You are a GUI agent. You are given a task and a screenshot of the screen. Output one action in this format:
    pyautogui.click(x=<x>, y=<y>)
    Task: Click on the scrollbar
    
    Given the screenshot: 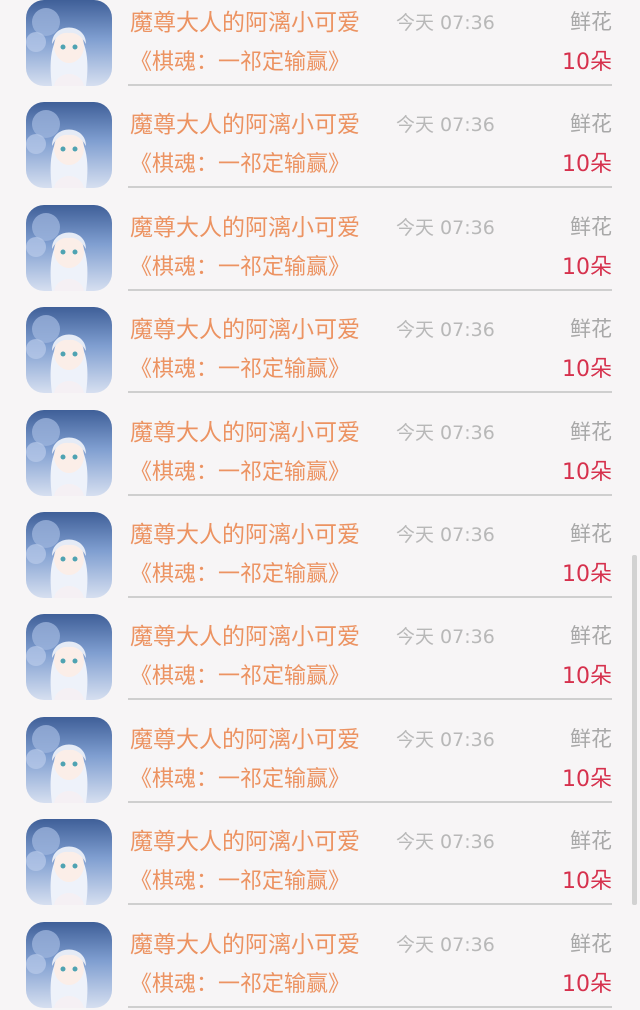 What is the action you would take?
    pyautogui.click(x=634, y=730)
    